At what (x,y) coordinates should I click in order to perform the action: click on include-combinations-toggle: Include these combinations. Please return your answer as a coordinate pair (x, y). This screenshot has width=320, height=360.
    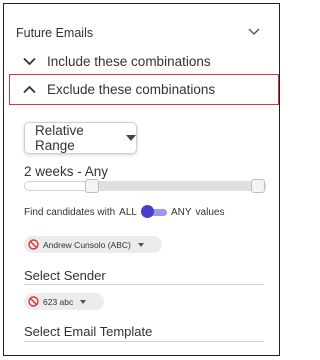
    Looking at the image, I should click on (117, 61).